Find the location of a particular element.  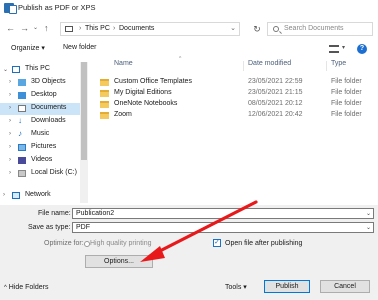

sidebar-item-3d-objects: › 3D Objects is located at coordinates (40, 83).